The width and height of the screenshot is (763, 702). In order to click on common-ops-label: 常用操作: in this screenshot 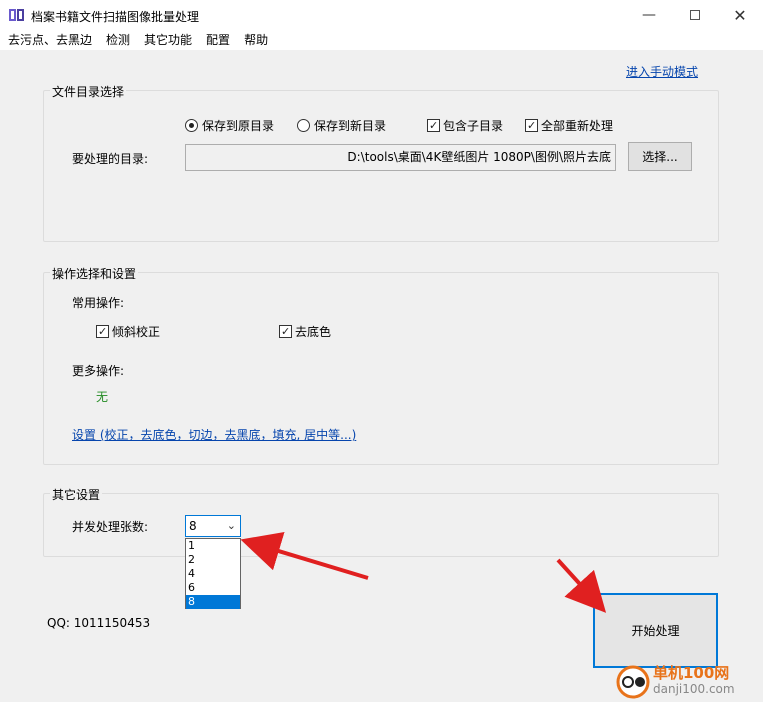, I will do `click(98, 303)`.